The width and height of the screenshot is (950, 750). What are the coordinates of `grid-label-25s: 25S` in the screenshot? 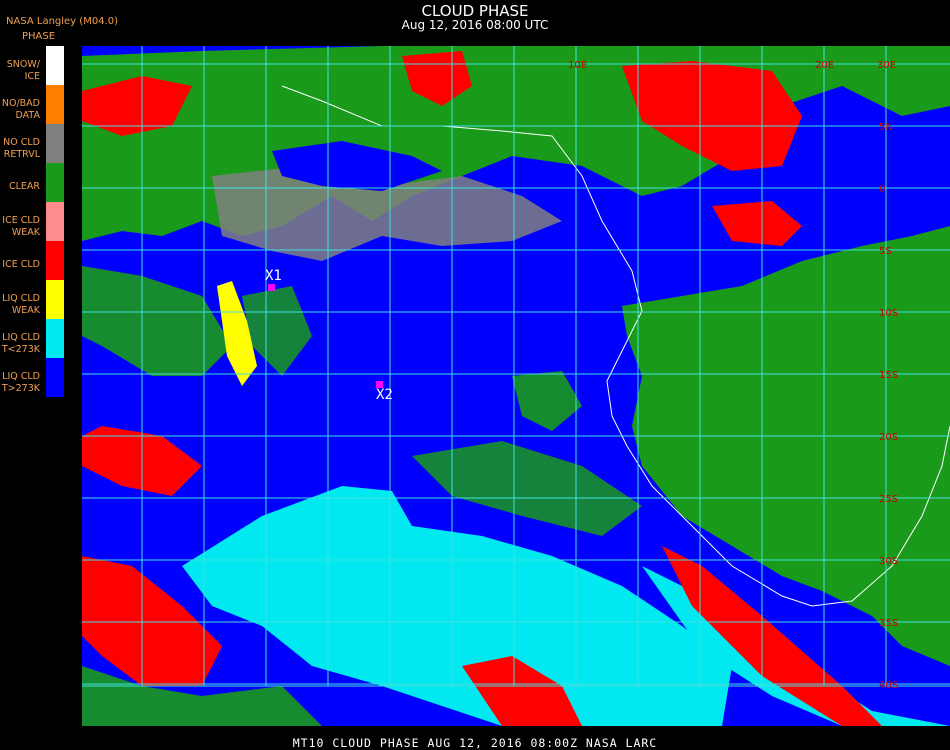 It's located at (888, 499).